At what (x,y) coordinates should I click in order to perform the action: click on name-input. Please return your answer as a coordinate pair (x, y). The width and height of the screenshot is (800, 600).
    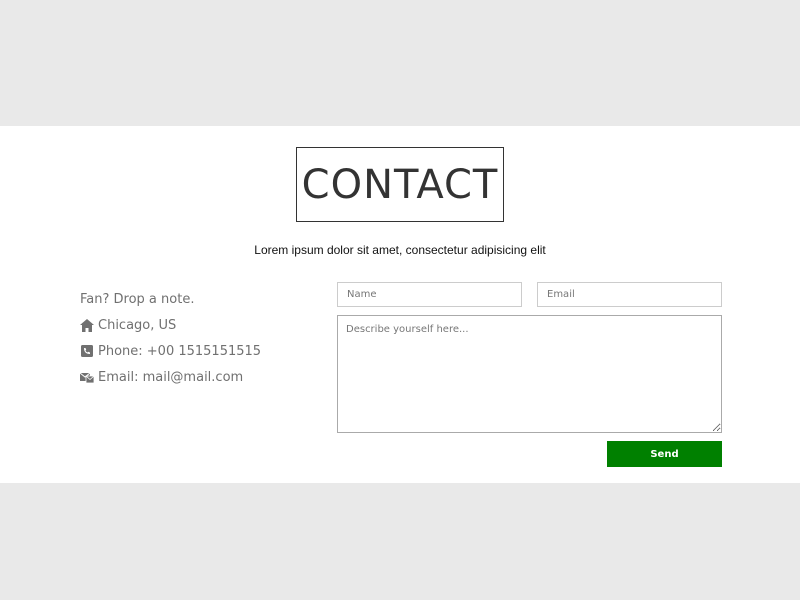
    Looking at the image, I should click on (429, 294).